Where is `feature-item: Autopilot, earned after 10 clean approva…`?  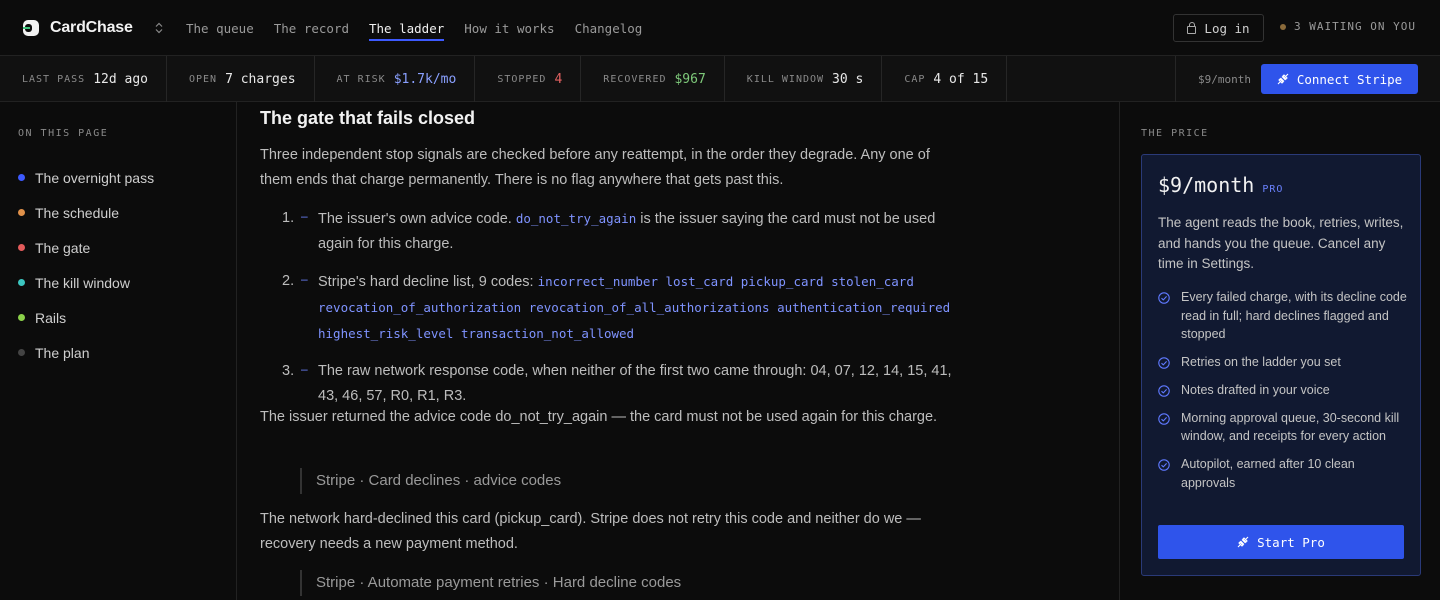
feature-item: Autopilot, earned after 10 clean approva… is located at coordinates (1283, 473).